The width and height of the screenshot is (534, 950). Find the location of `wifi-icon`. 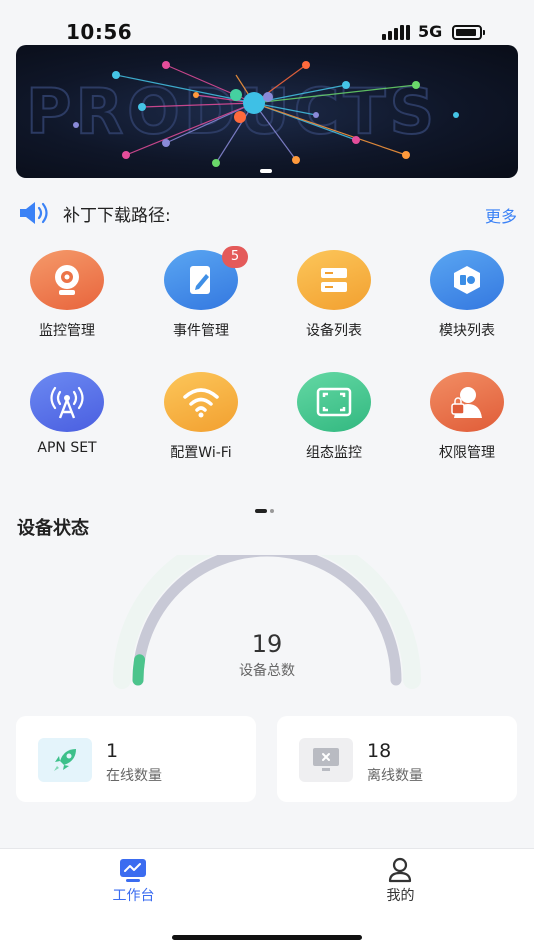

wifi-icon is located at coordinates (201, 403).